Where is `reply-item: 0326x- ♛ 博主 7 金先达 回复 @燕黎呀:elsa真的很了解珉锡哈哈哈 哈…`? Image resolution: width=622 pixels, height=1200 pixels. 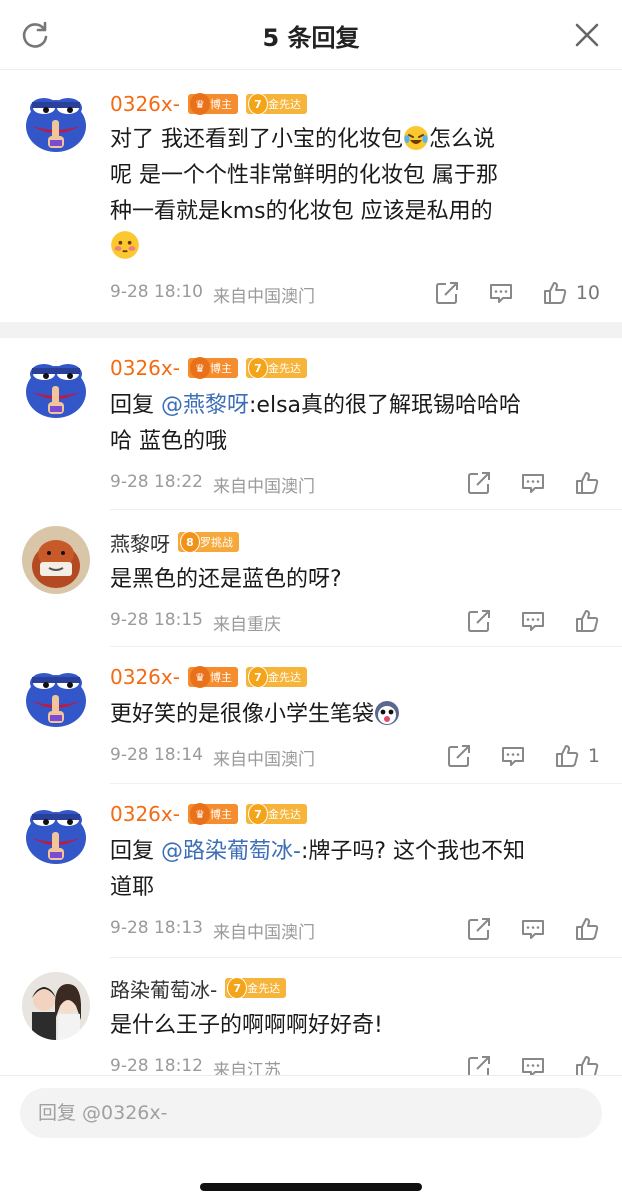 reply-item: 0326x- ♛ 博主 7 金先达 回复 @燕黎呀:elsa真的很了解珉锡哈哈哈 哈… is located at coordinates (311, 424).